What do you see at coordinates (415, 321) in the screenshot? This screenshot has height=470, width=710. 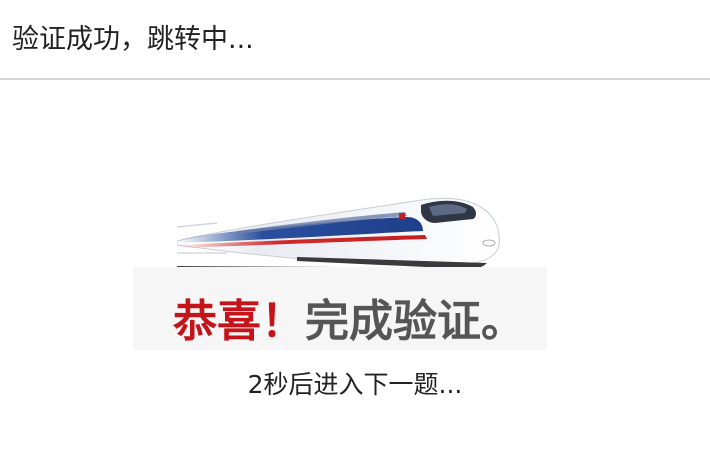 I see `completion-text: 完成验证。` at bounding box center [415, 321].